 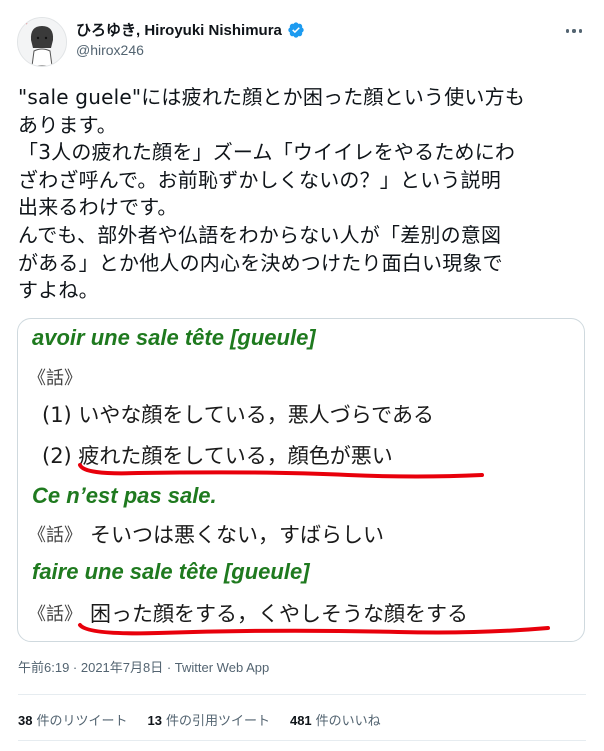 I want to click on likes-label: 件のいいね, so click(x=348, y=720).